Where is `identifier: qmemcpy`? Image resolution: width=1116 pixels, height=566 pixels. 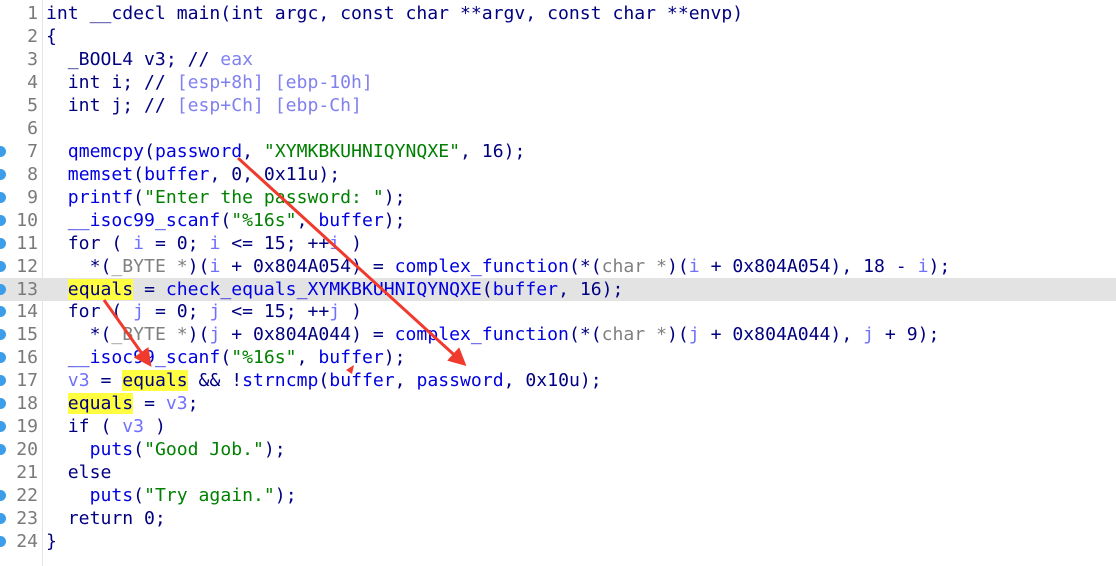
identifier: qmemcpy is located at coordinates (106, 151).